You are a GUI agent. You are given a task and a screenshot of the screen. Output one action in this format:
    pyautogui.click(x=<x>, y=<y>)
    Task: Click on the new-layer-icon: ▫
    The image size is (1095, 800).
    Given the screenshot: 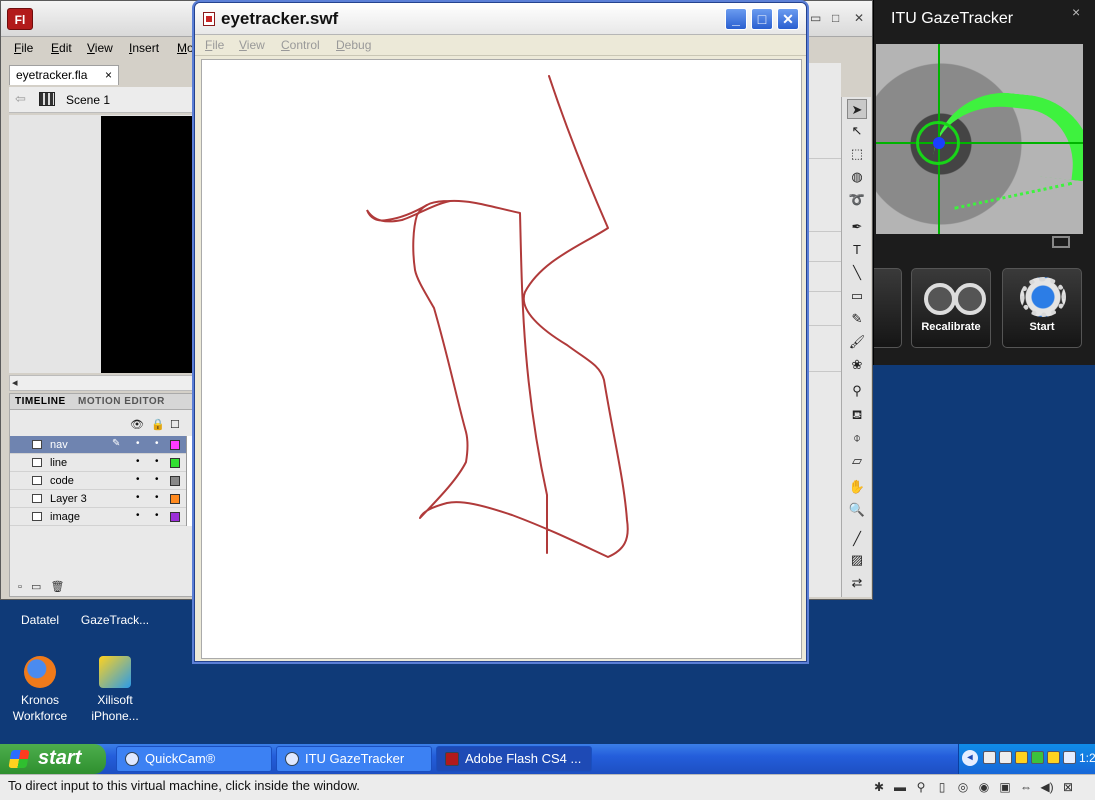 What is the action you would take?
    pyautogui.click(x=20, y=587)
    